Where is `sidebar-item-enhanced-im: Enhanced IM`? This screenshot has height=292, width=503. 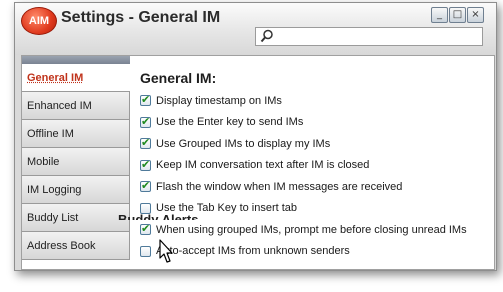 sidebar-item-enhanced-im: Enhanced IM is located at coordinates (76, 106).